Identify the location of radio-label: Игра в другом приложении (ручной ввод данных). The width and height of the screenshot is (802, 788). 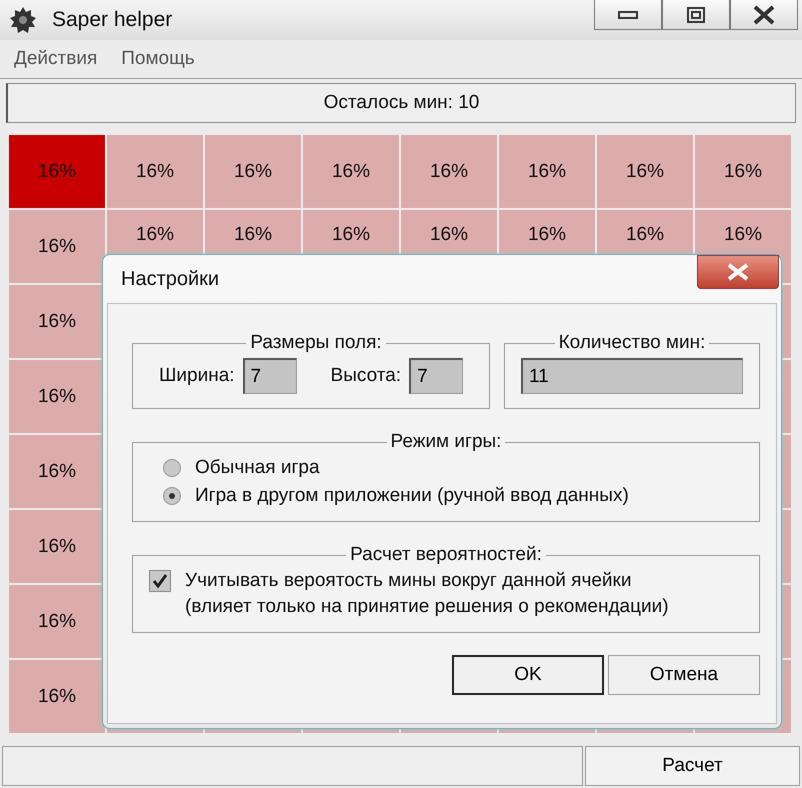
(412, 496).